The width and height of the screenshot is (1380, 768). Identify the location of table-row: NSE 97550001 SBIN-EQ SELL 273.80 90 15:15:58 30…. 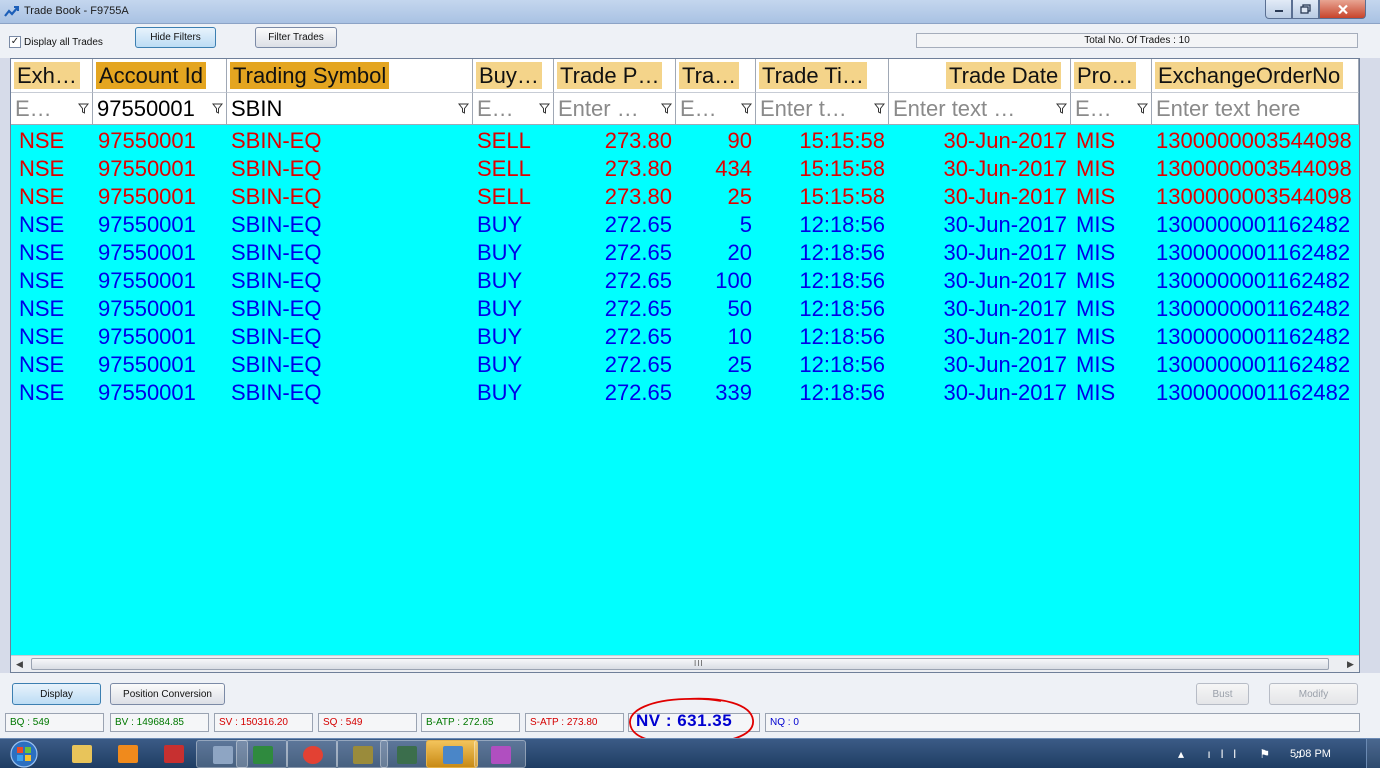
(685, 141).